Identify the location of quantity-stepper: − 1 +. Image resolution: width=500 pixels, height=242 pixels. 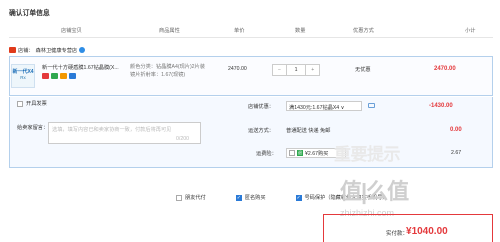
(296, 70).